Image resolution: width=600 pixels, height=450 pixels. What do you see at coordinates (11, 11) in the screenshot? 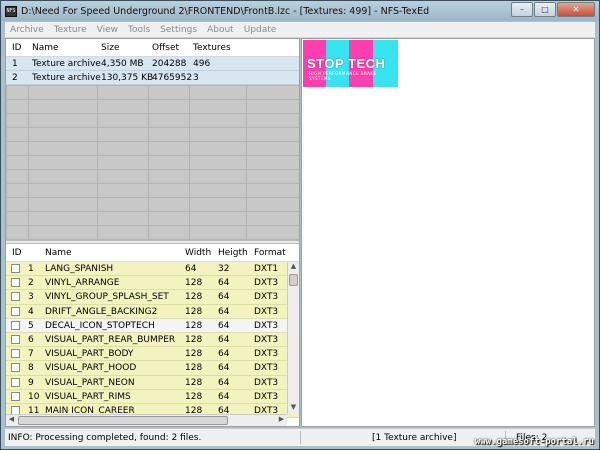
I see `app-icon: NFS` at bounding box center [11, 11].